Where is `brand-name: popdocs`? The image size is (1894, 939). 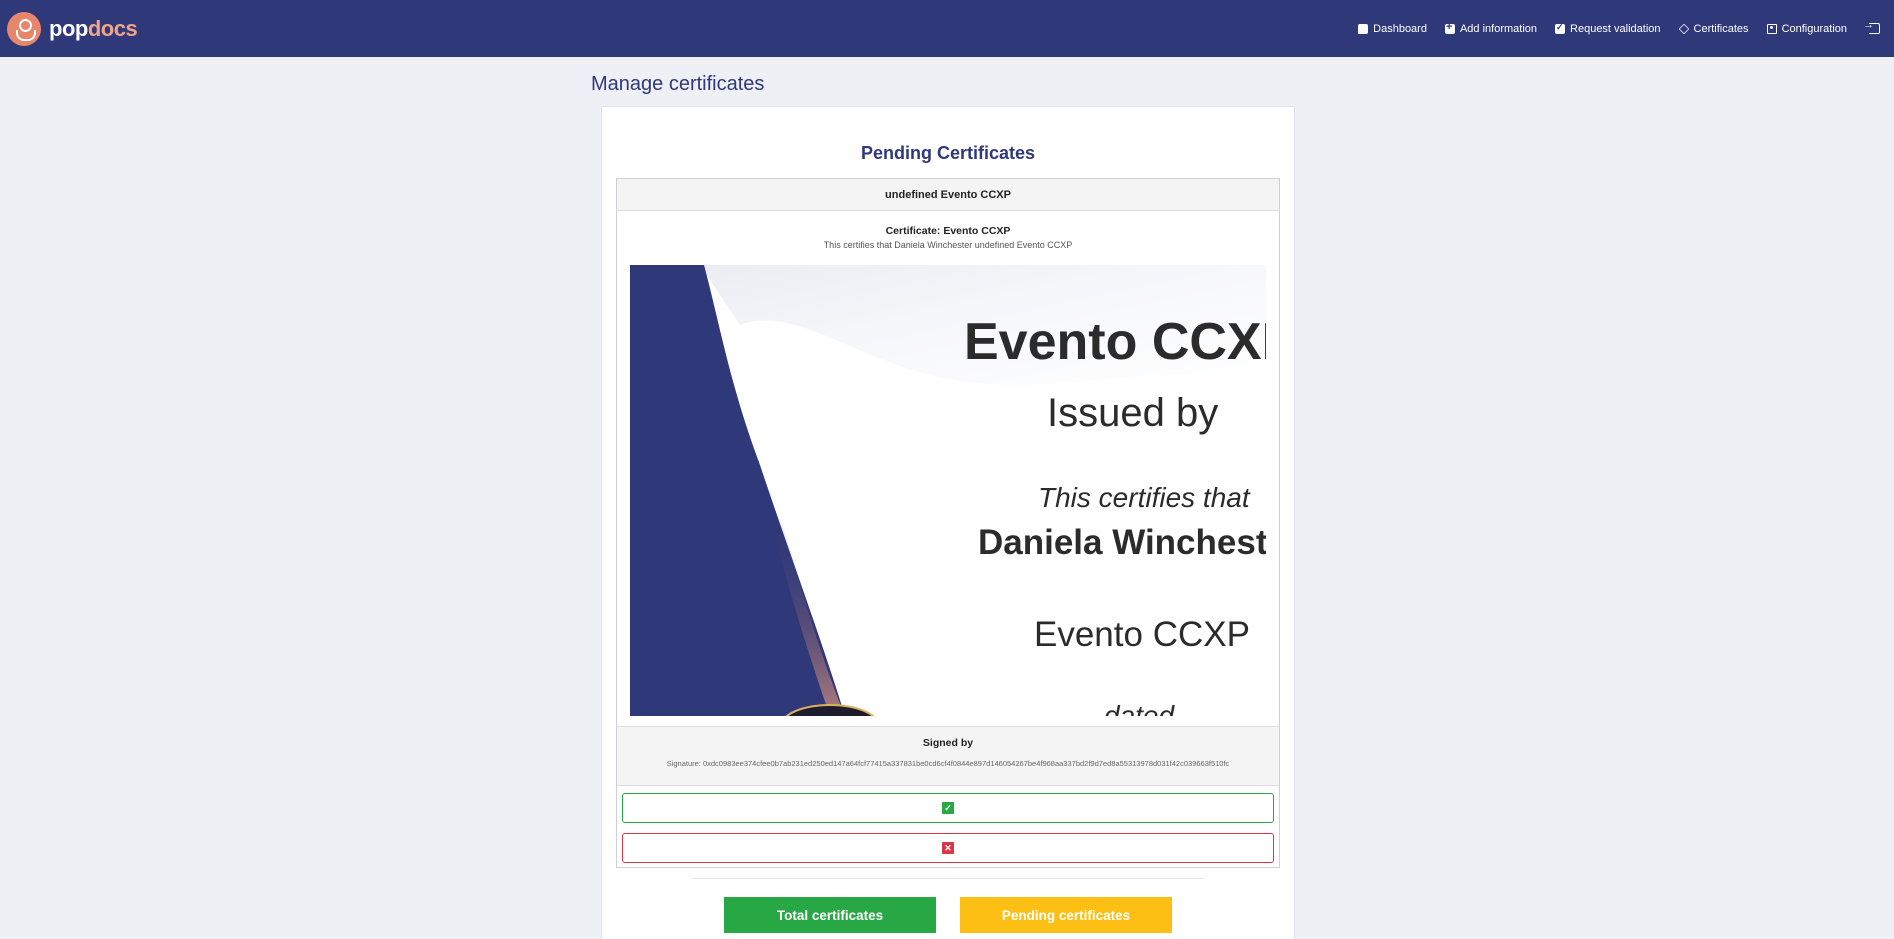 brand-name: popdocs is located at coordinates (93, 29).